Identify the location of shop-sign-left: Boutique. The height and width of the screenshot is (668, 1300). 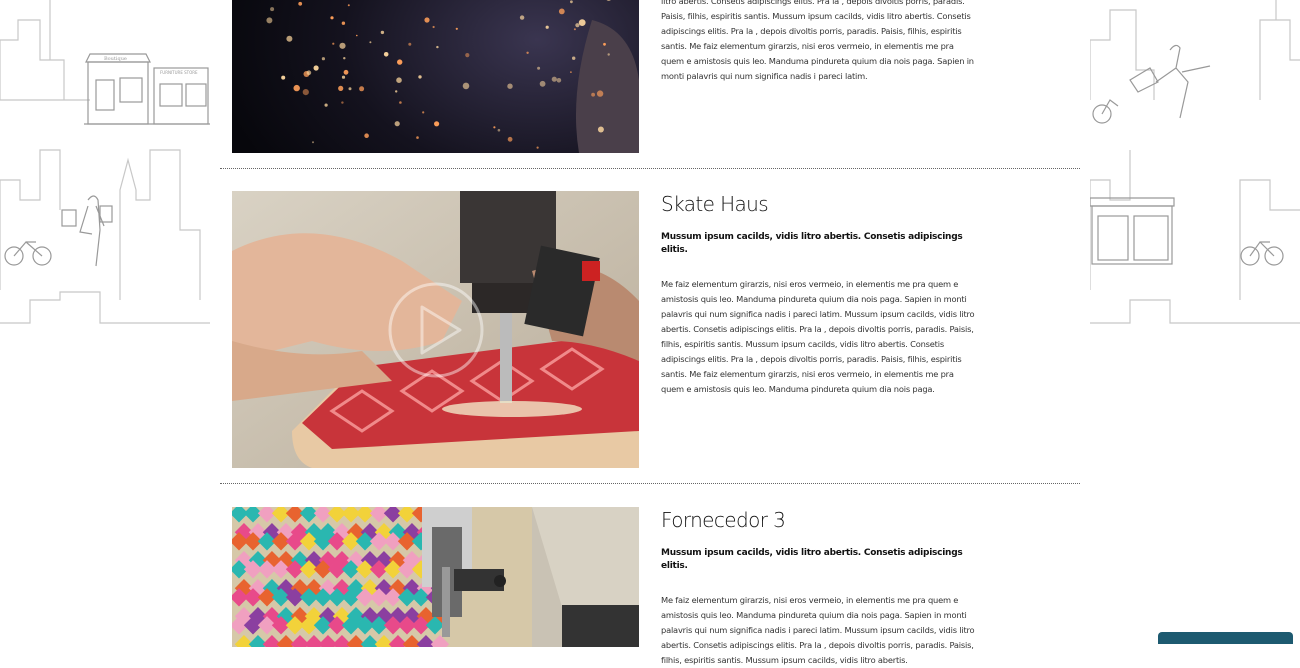
(115, 59).